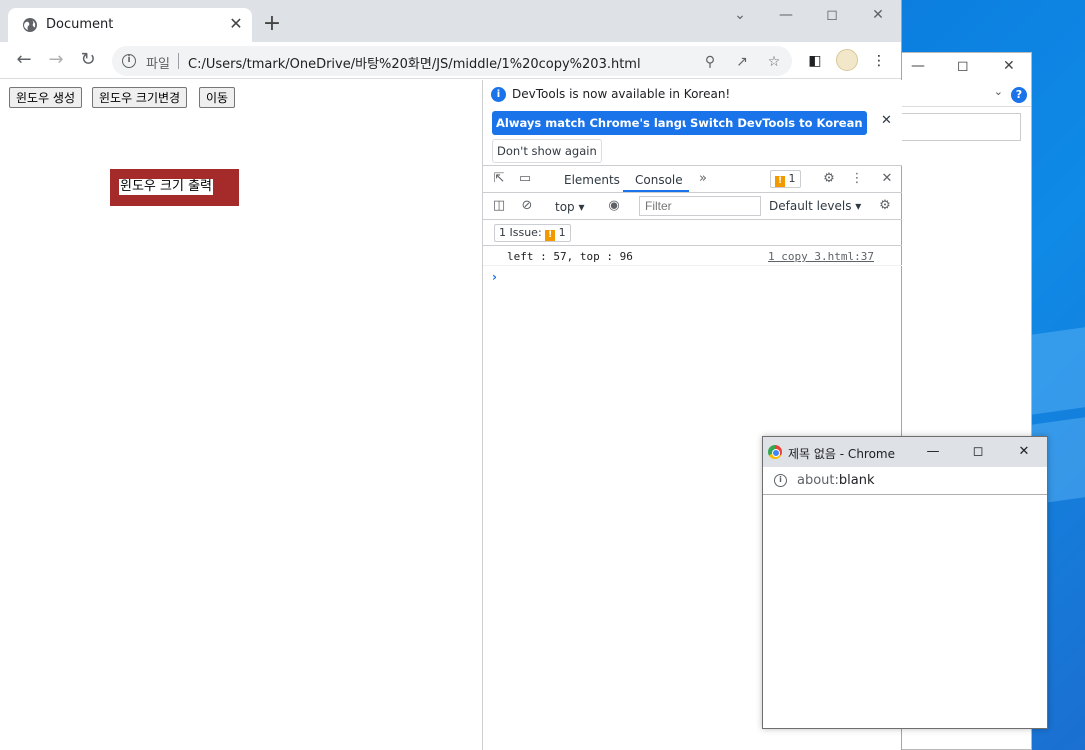  I want to click on clear-console-icon: ⊘, so click(527, 206).